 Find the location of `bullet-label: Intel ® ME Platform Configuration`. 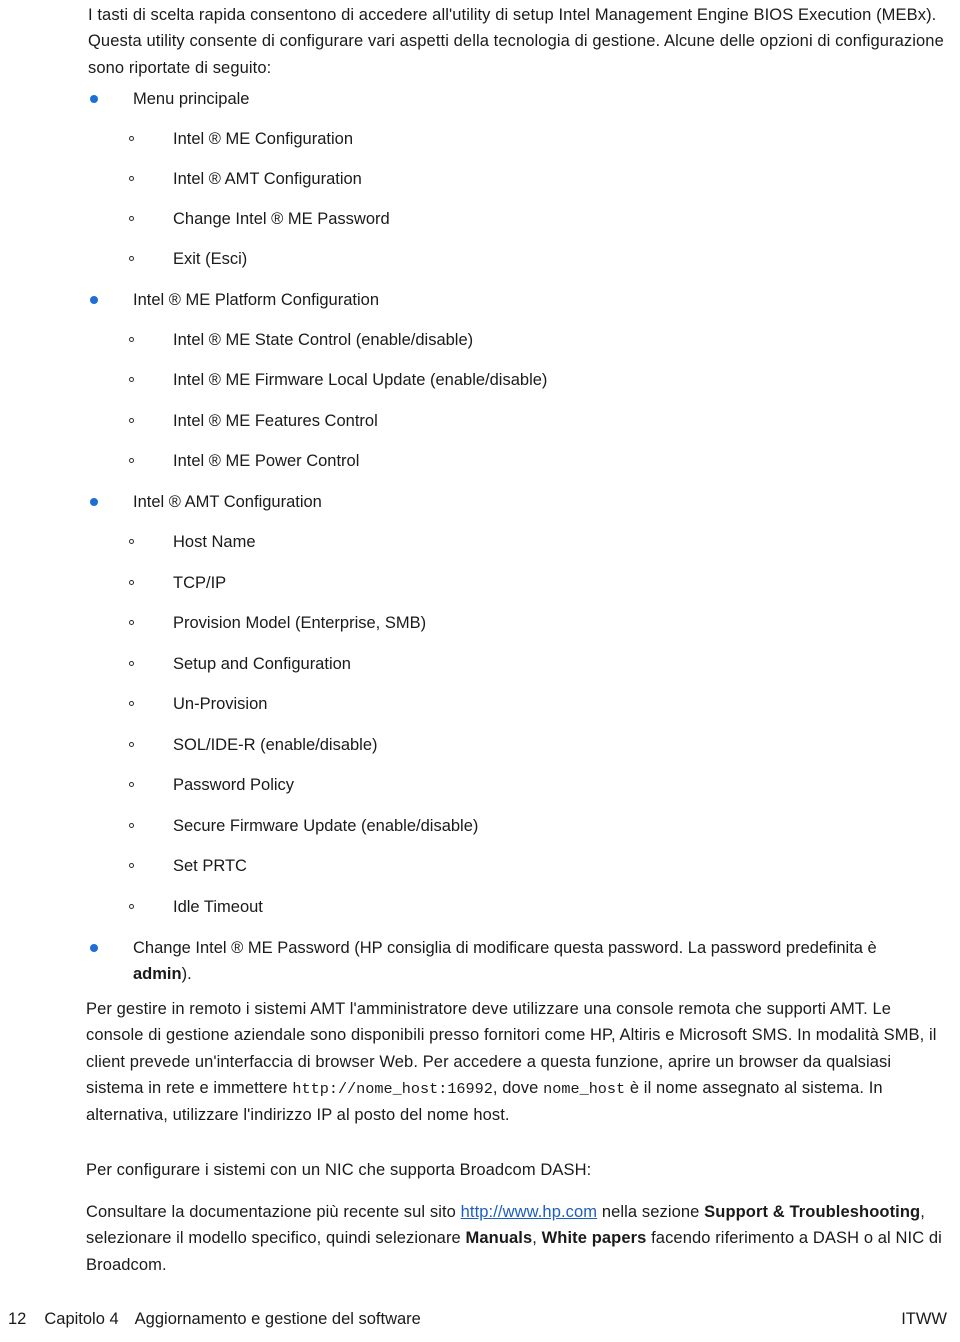

bullet-label: Intel ® ME Platform Configuration is located at coordinates (256, 300).